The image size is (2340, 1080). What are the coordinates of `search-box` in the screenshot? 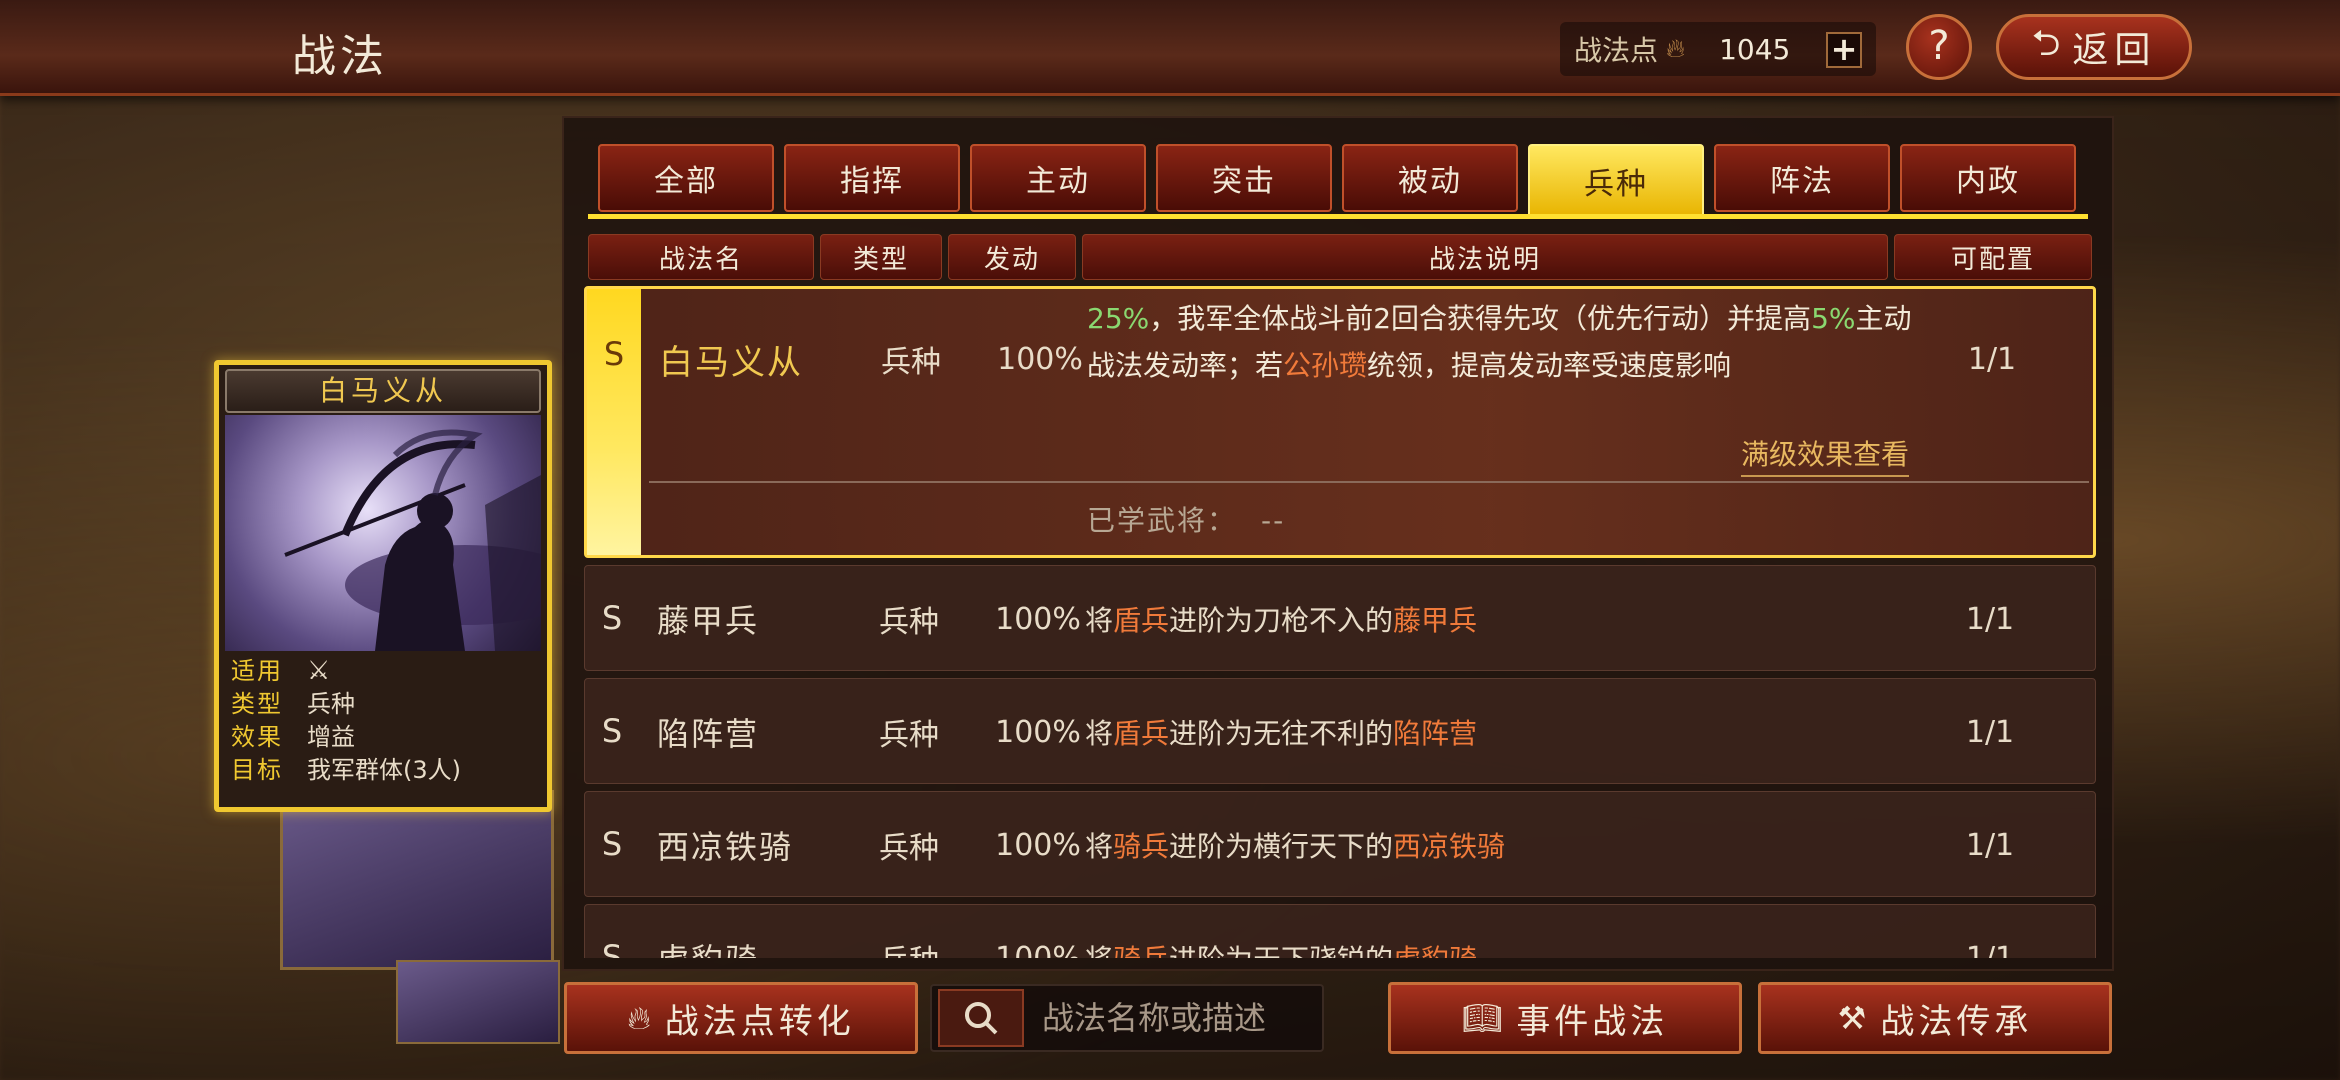 It's located at (1127, 1018).